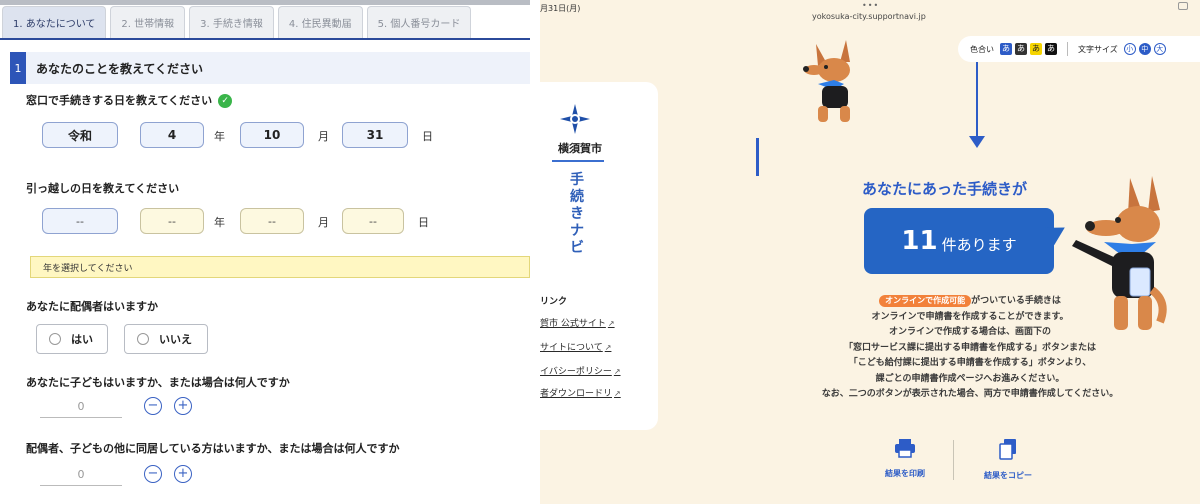  Describe the element at coordinates (1021, 49) in the screenshot. I see `color-swatch-dark: あ` at that location.